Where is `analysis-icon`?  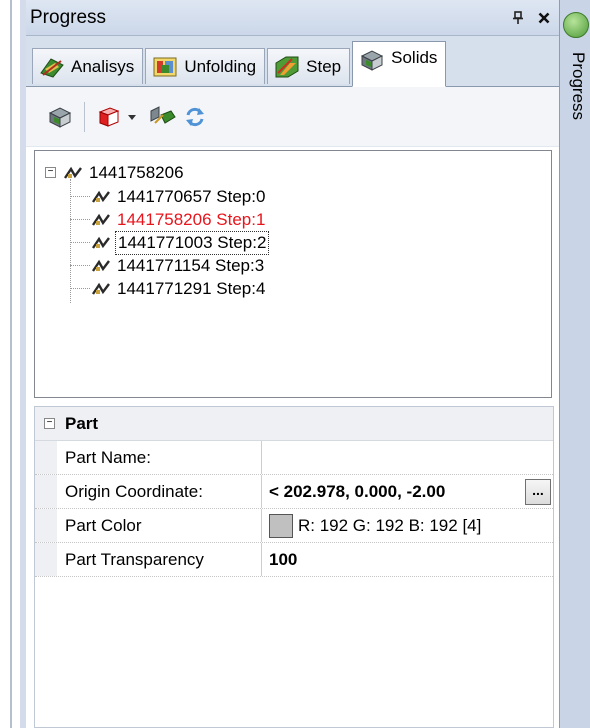 analysis-icon is located at coordinates (52, 67).